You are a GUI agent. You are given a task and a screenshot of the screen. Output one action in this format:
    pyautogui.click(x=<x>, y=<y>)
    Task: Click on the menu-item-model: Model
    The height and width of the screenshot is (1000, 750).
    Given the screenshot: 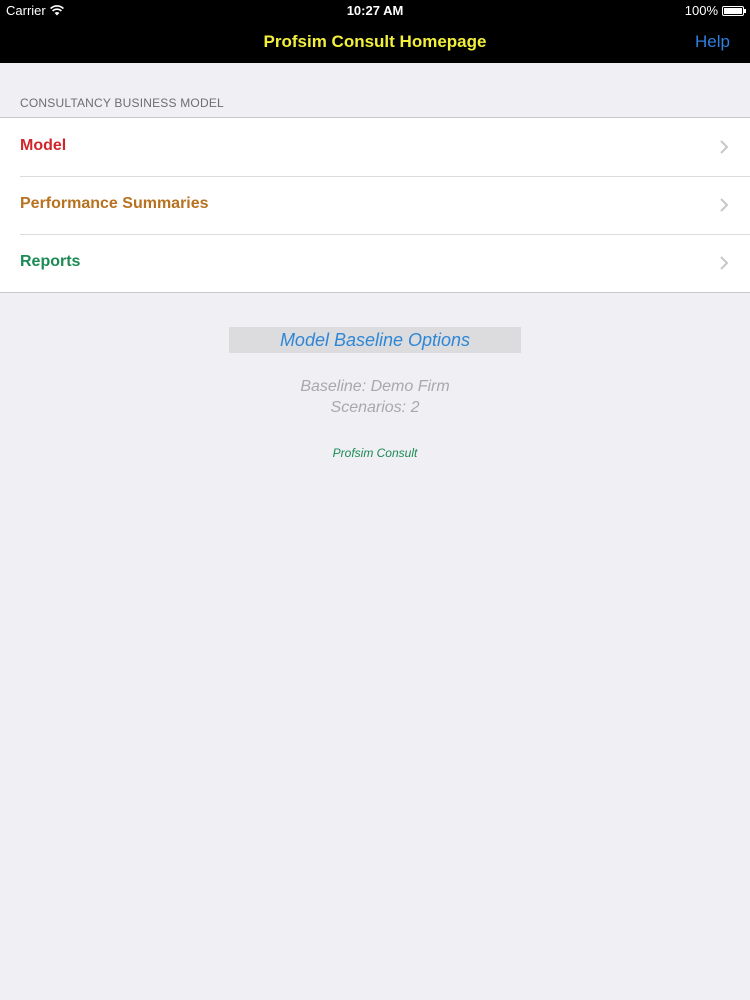 What is the action you would take?
    pyautogui.click(x=375, y=147)
    